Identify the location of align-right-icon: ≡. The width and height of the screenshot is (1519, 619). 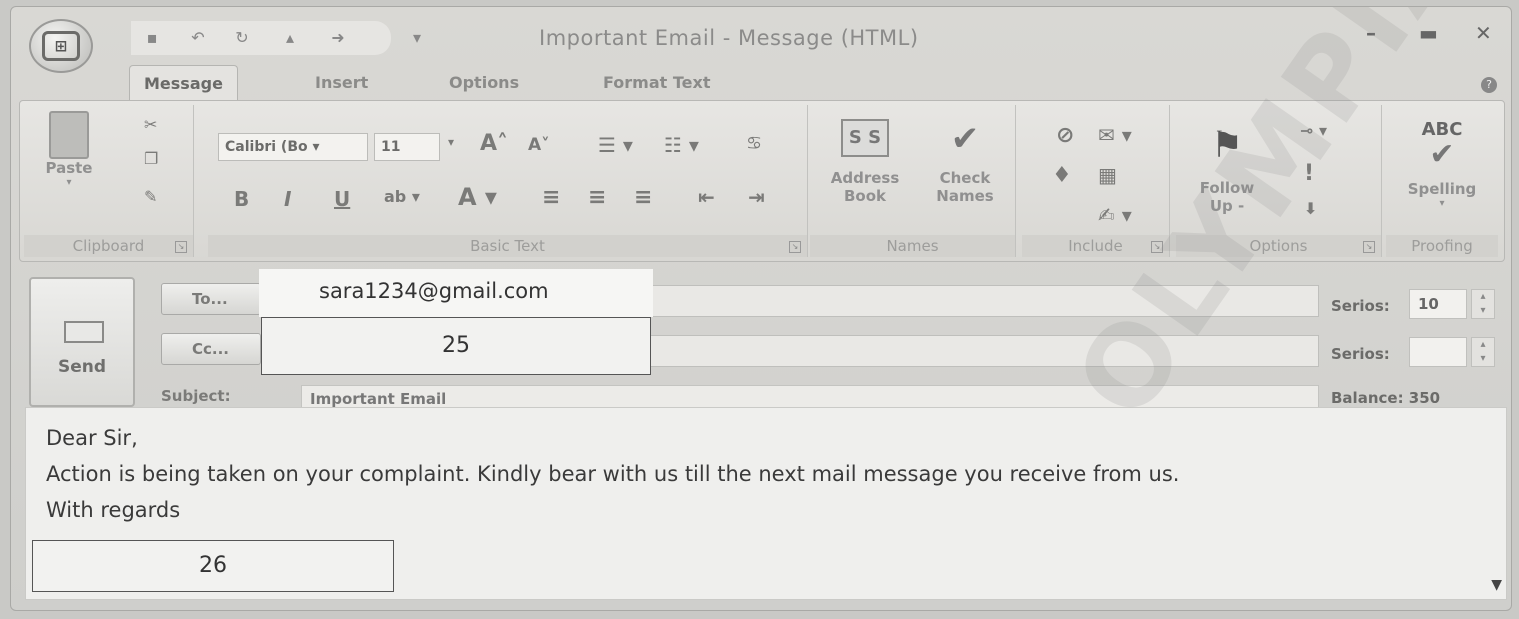
(643, 197).